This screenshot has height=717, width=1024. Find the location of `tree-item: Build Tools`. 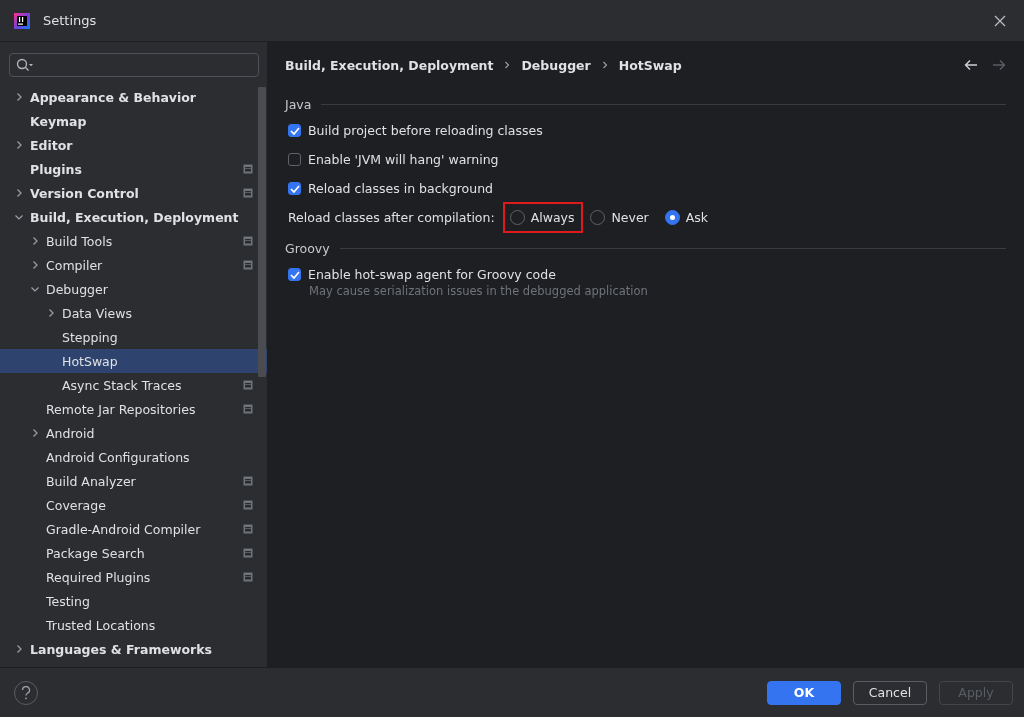

tree-item: Build Tools is located at coordinates (133, 241).